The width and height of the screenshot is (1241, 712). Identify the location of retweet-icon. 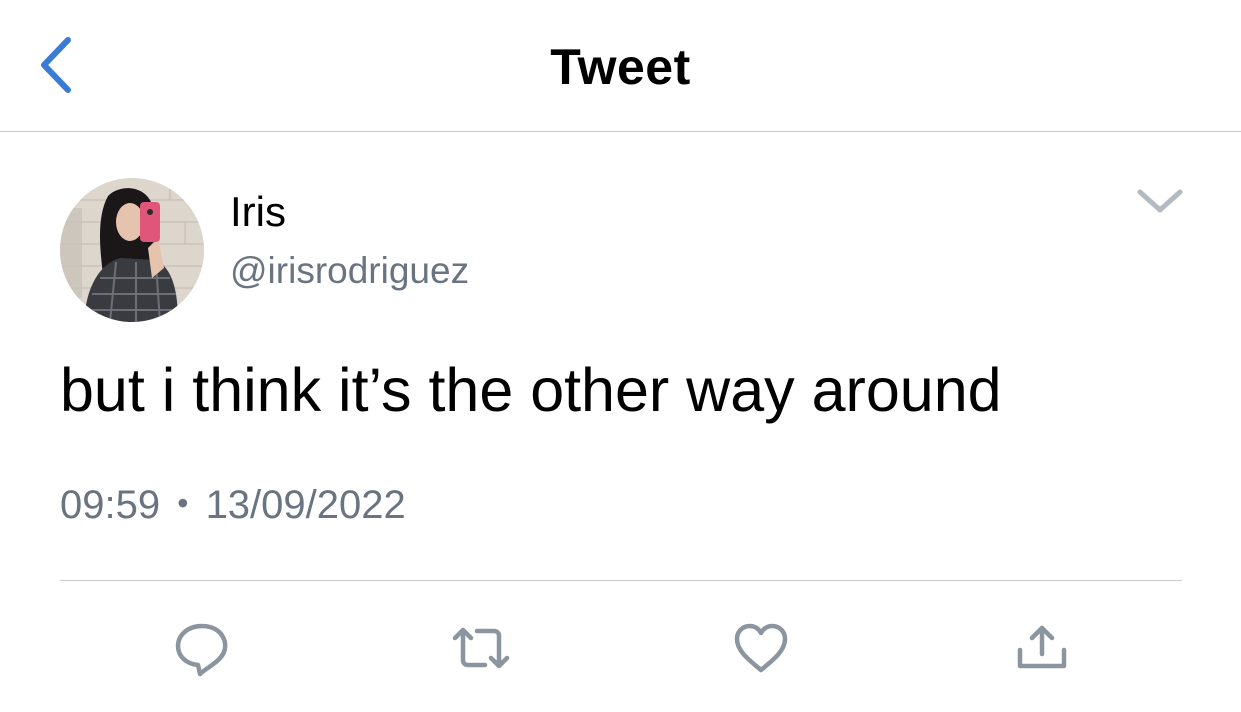
(481, 648).